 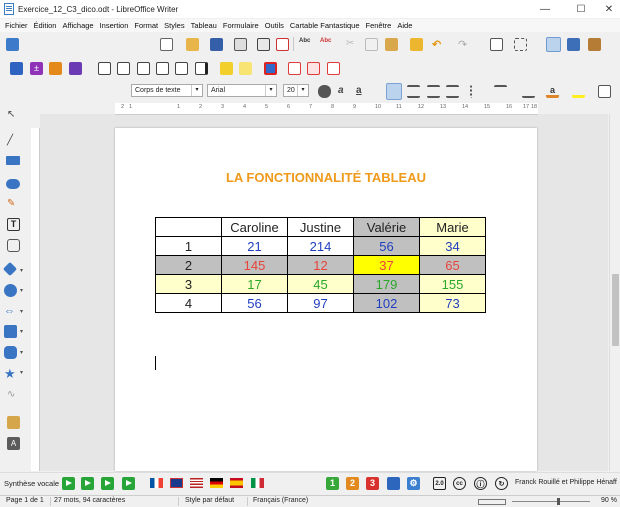 I want to click on stop-icon, so click(x=87, y=483).